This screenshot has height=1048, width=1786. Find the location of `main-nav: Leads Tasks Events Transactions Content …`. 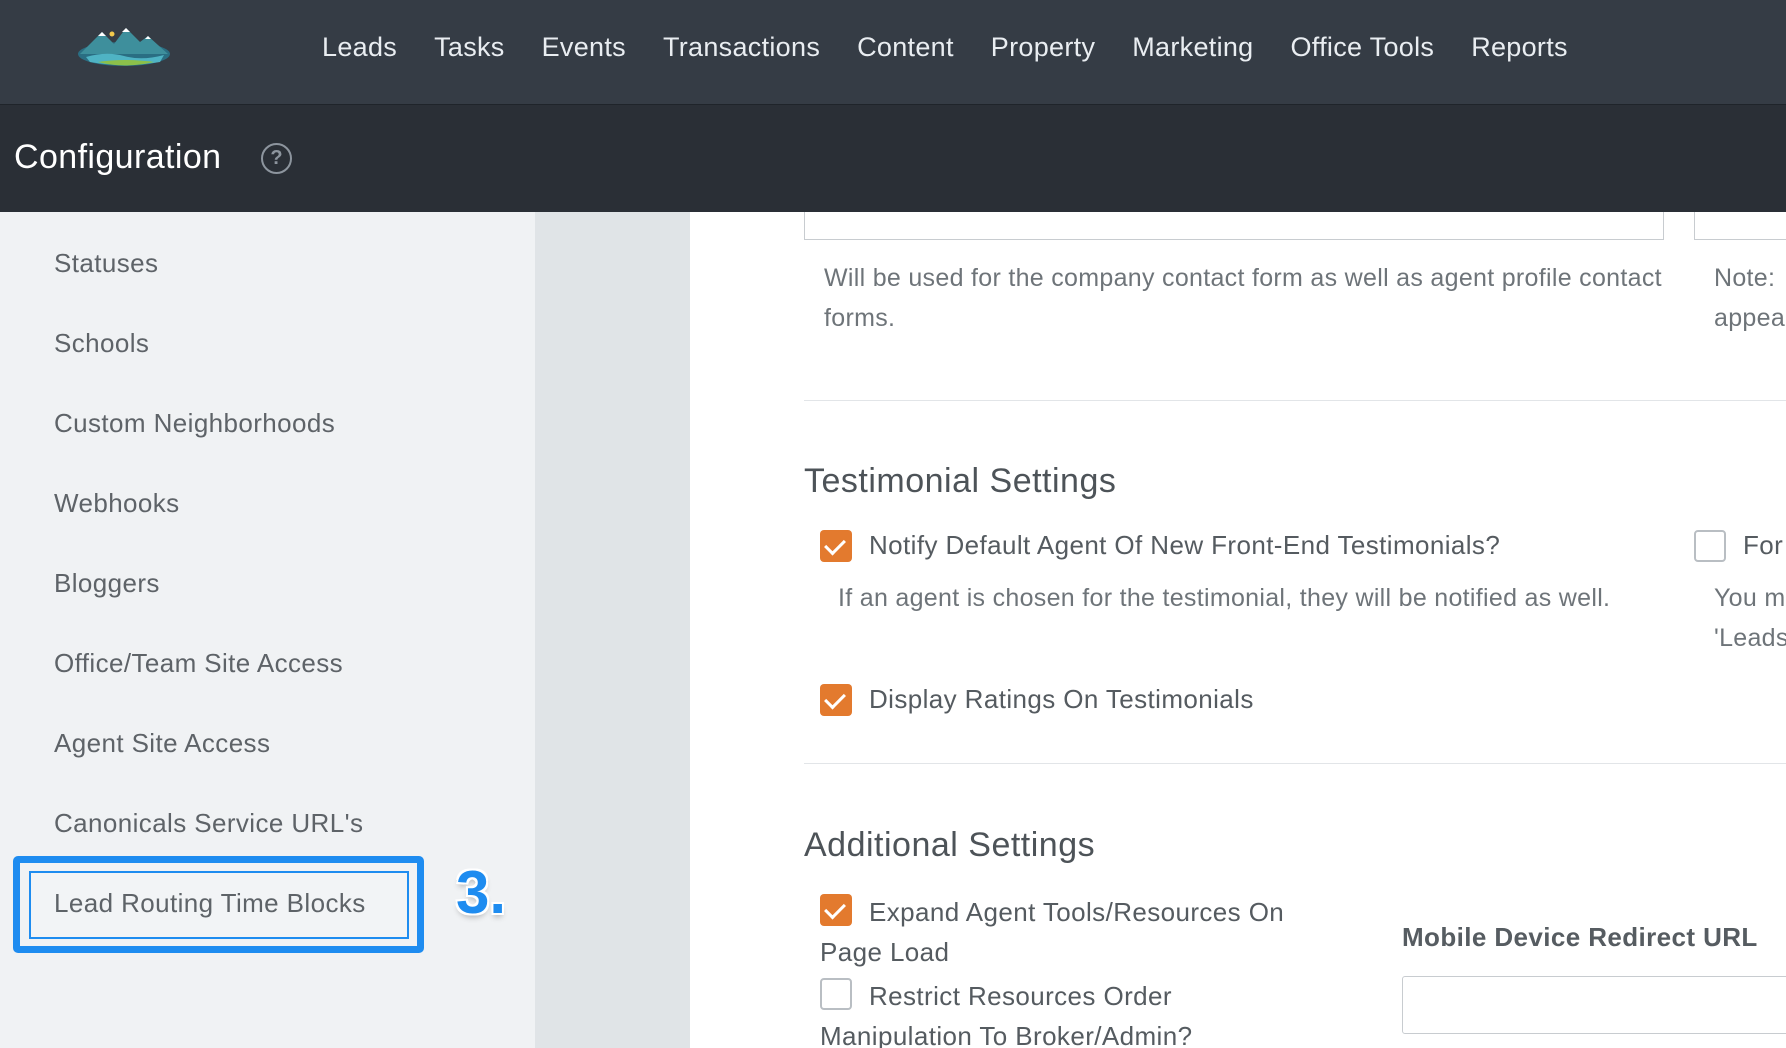

main-nav: Leads Tasks Events Transactions Content … is located at coordinates (963, 47).